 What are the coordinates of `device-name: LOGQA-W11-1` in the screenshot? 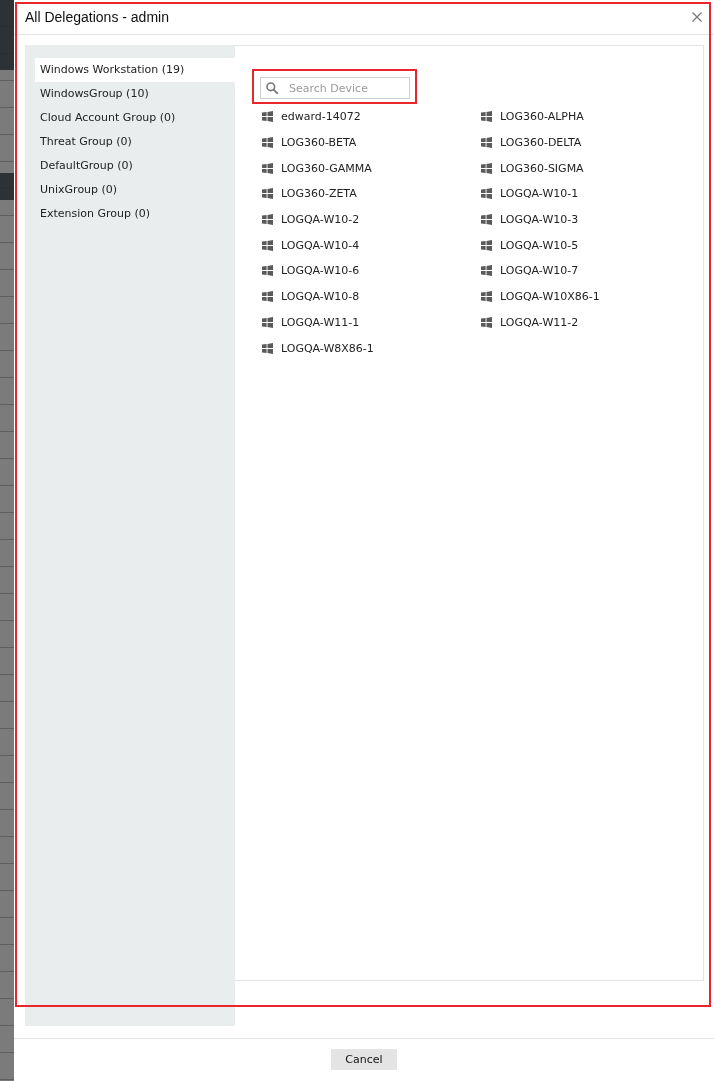 It's located at (320, 322).